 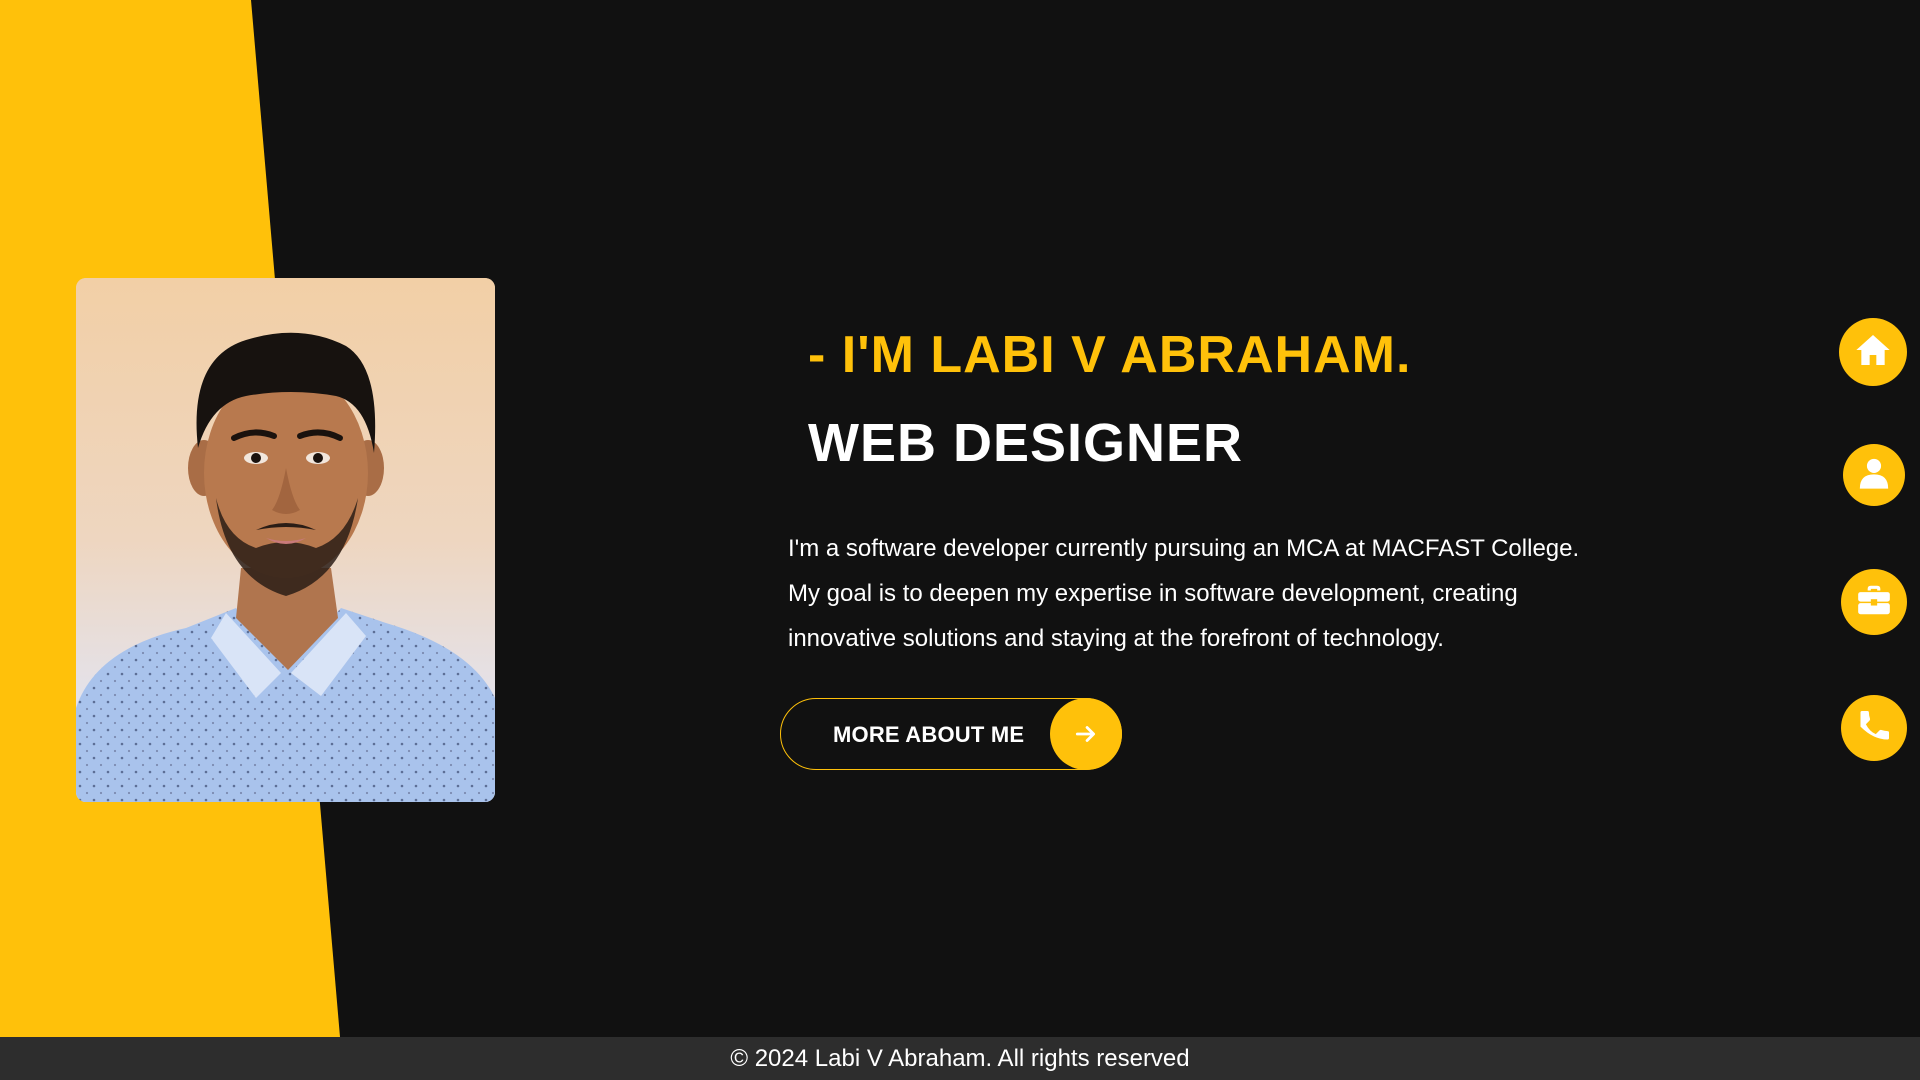 What do you see at coordinates (285, 540) in the screenshot?
I see `profile-photo` at bounding box center [285, 540].